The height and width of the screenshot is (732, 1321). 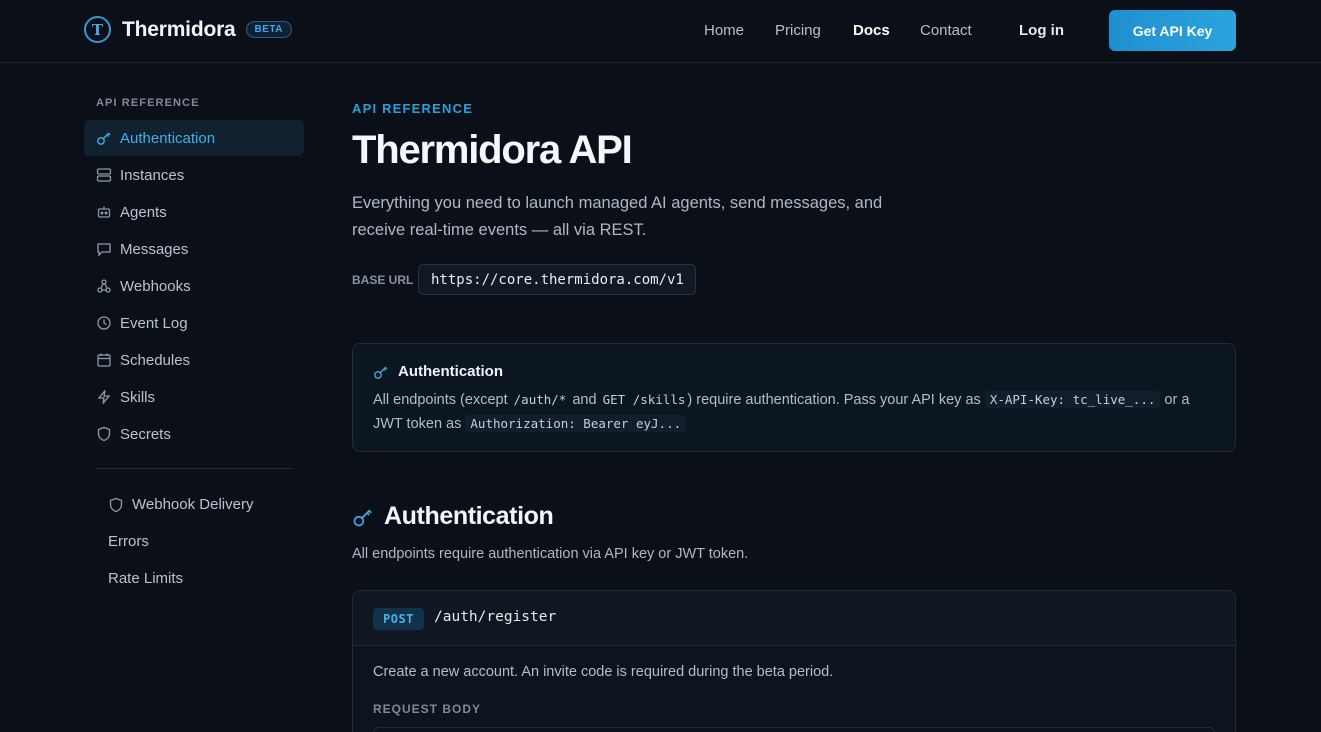 What do you see at coordinates (104, 175) in the screenshot?
I see `server-icon` at bounding box center [104, 175].